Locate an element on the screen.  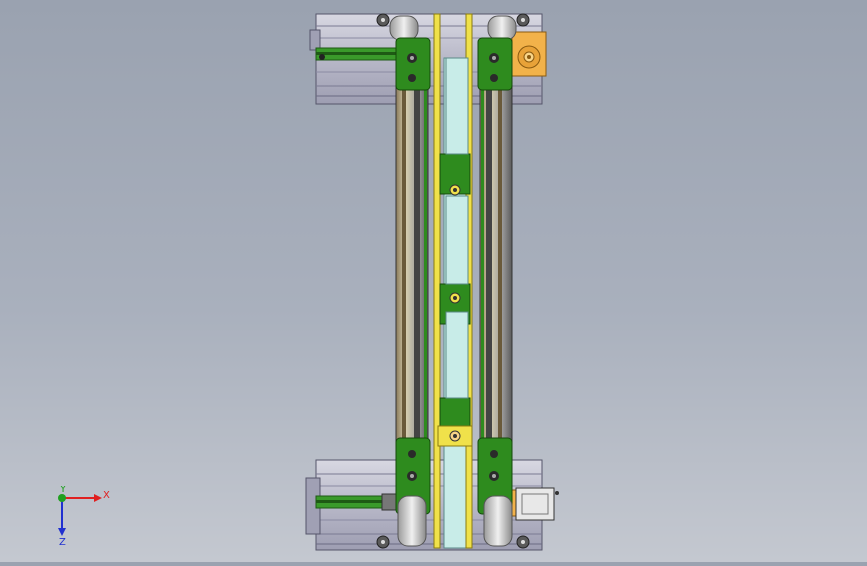
top-right-motor is located at coordinates (529, 54).